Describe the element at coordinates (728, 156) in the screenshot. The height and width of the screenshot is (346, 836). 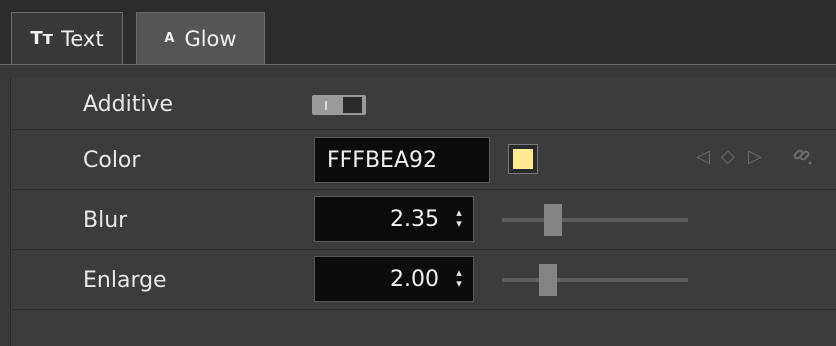
I see `add-keyframe-icon: ◇` at that location.